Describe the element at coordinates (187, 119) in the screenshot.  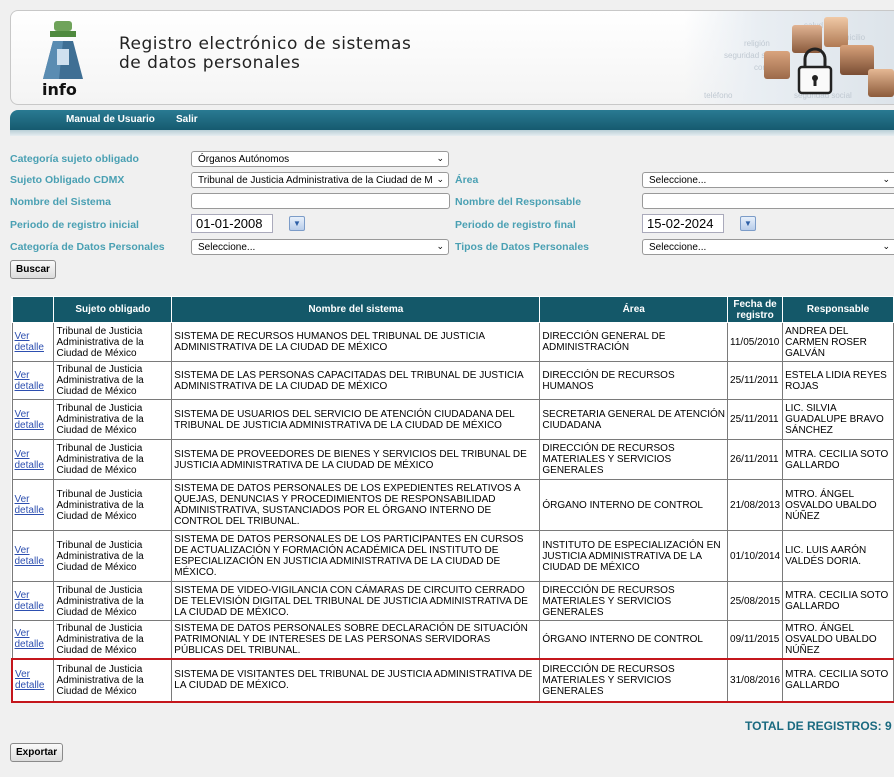
I see `salir-link: Salir` at that location.